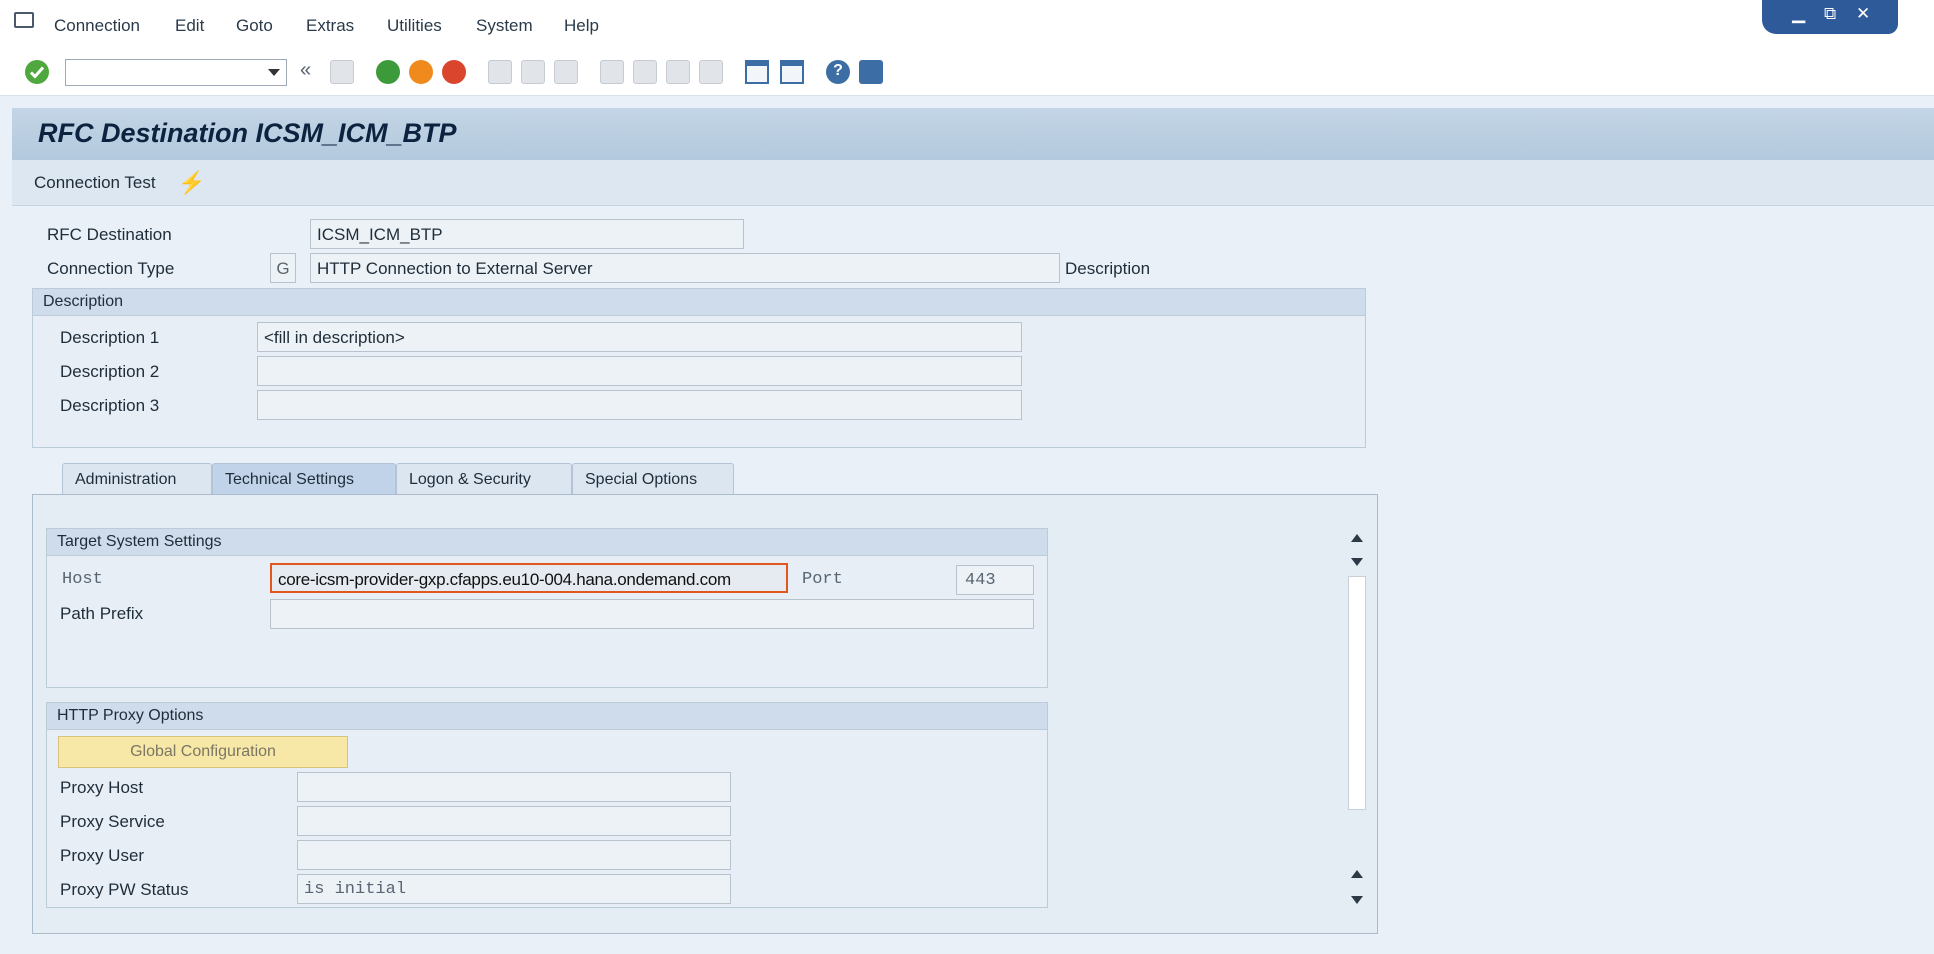 The width and height of the screenshot is (1934, 954). What do you see at coordinates (274, 72) in the screenshot?
I see `chevron-down-icon` at bounding box center [274, 72].